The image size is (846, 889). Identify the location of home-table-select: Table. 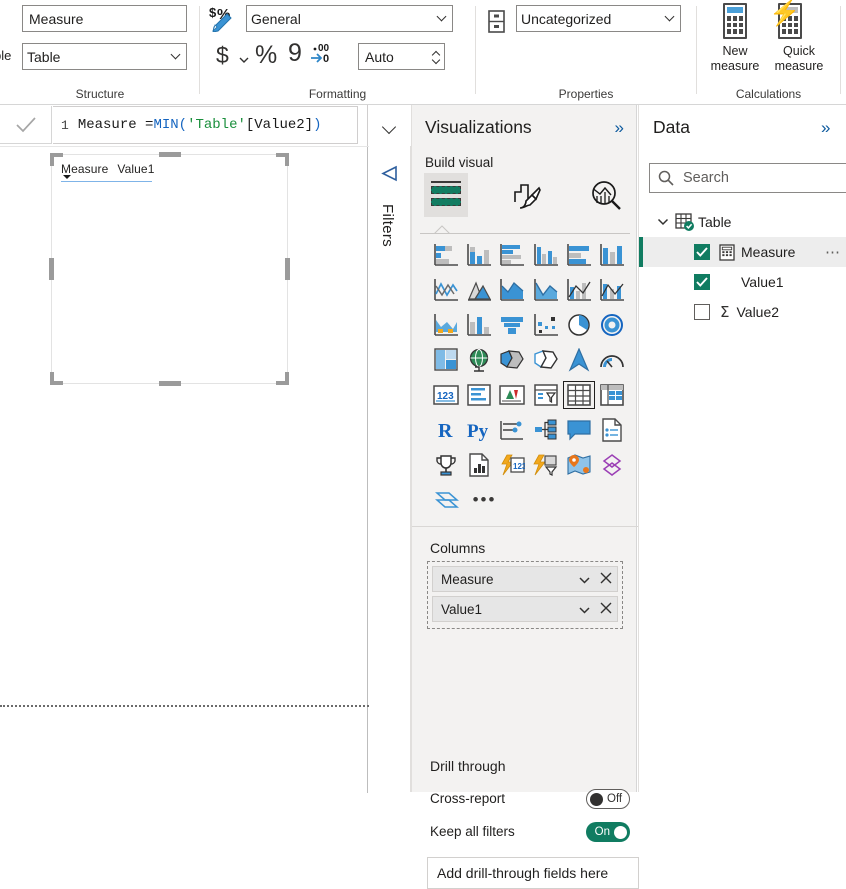
(104, 56).